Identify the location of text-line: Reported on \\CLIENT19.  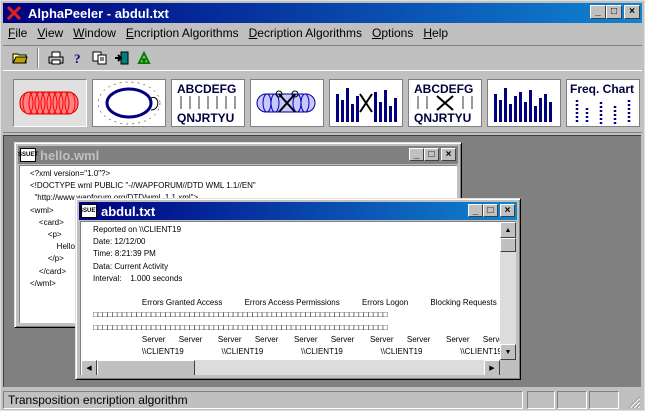
(137, 229).